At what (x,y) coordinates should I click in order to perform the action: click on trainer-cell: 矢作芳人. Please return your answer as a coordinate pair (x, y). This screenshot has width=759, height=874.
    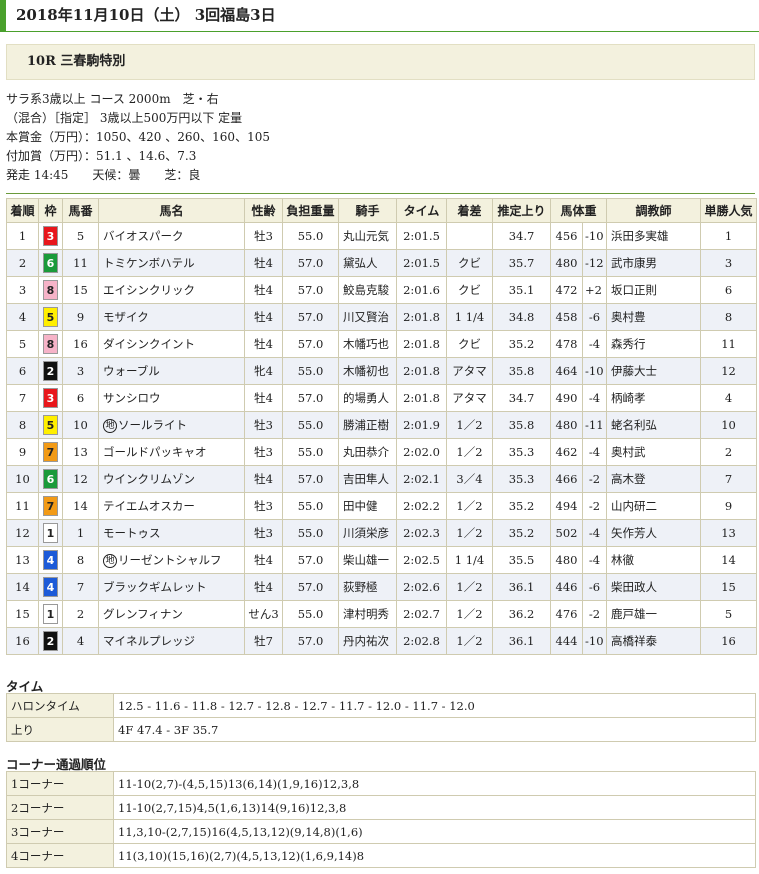
    Looking at the image, I should click on (654, 533).